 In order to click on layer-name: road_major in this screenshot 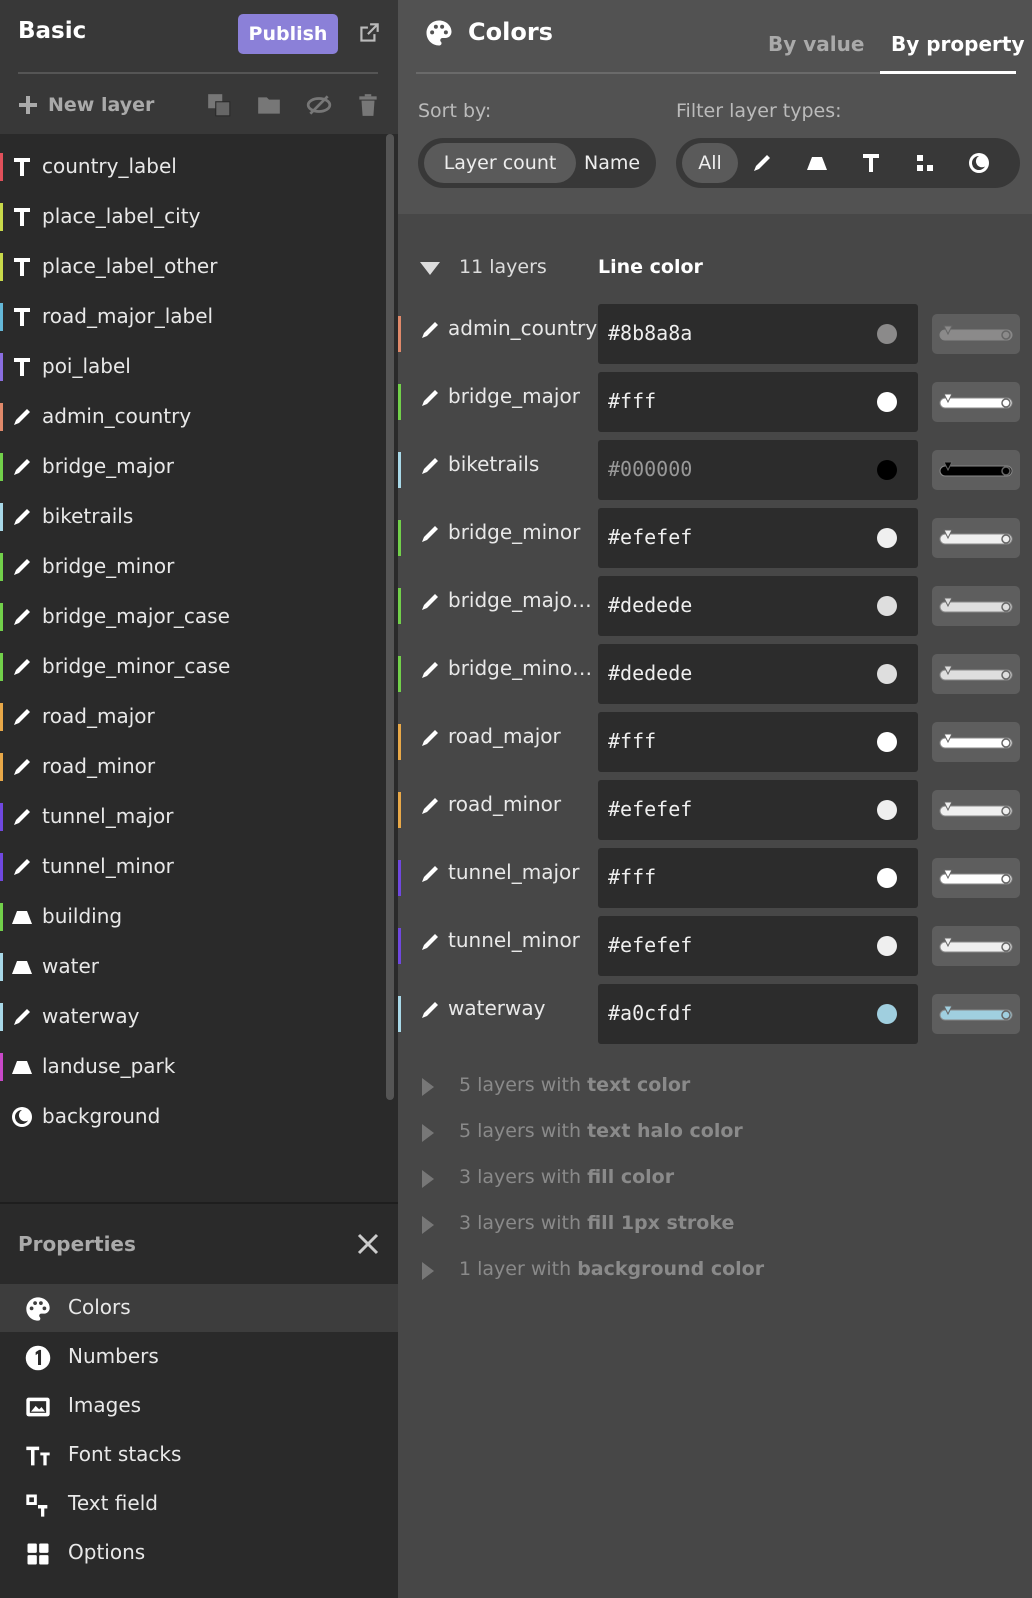, I will do `click(523, 736)`.